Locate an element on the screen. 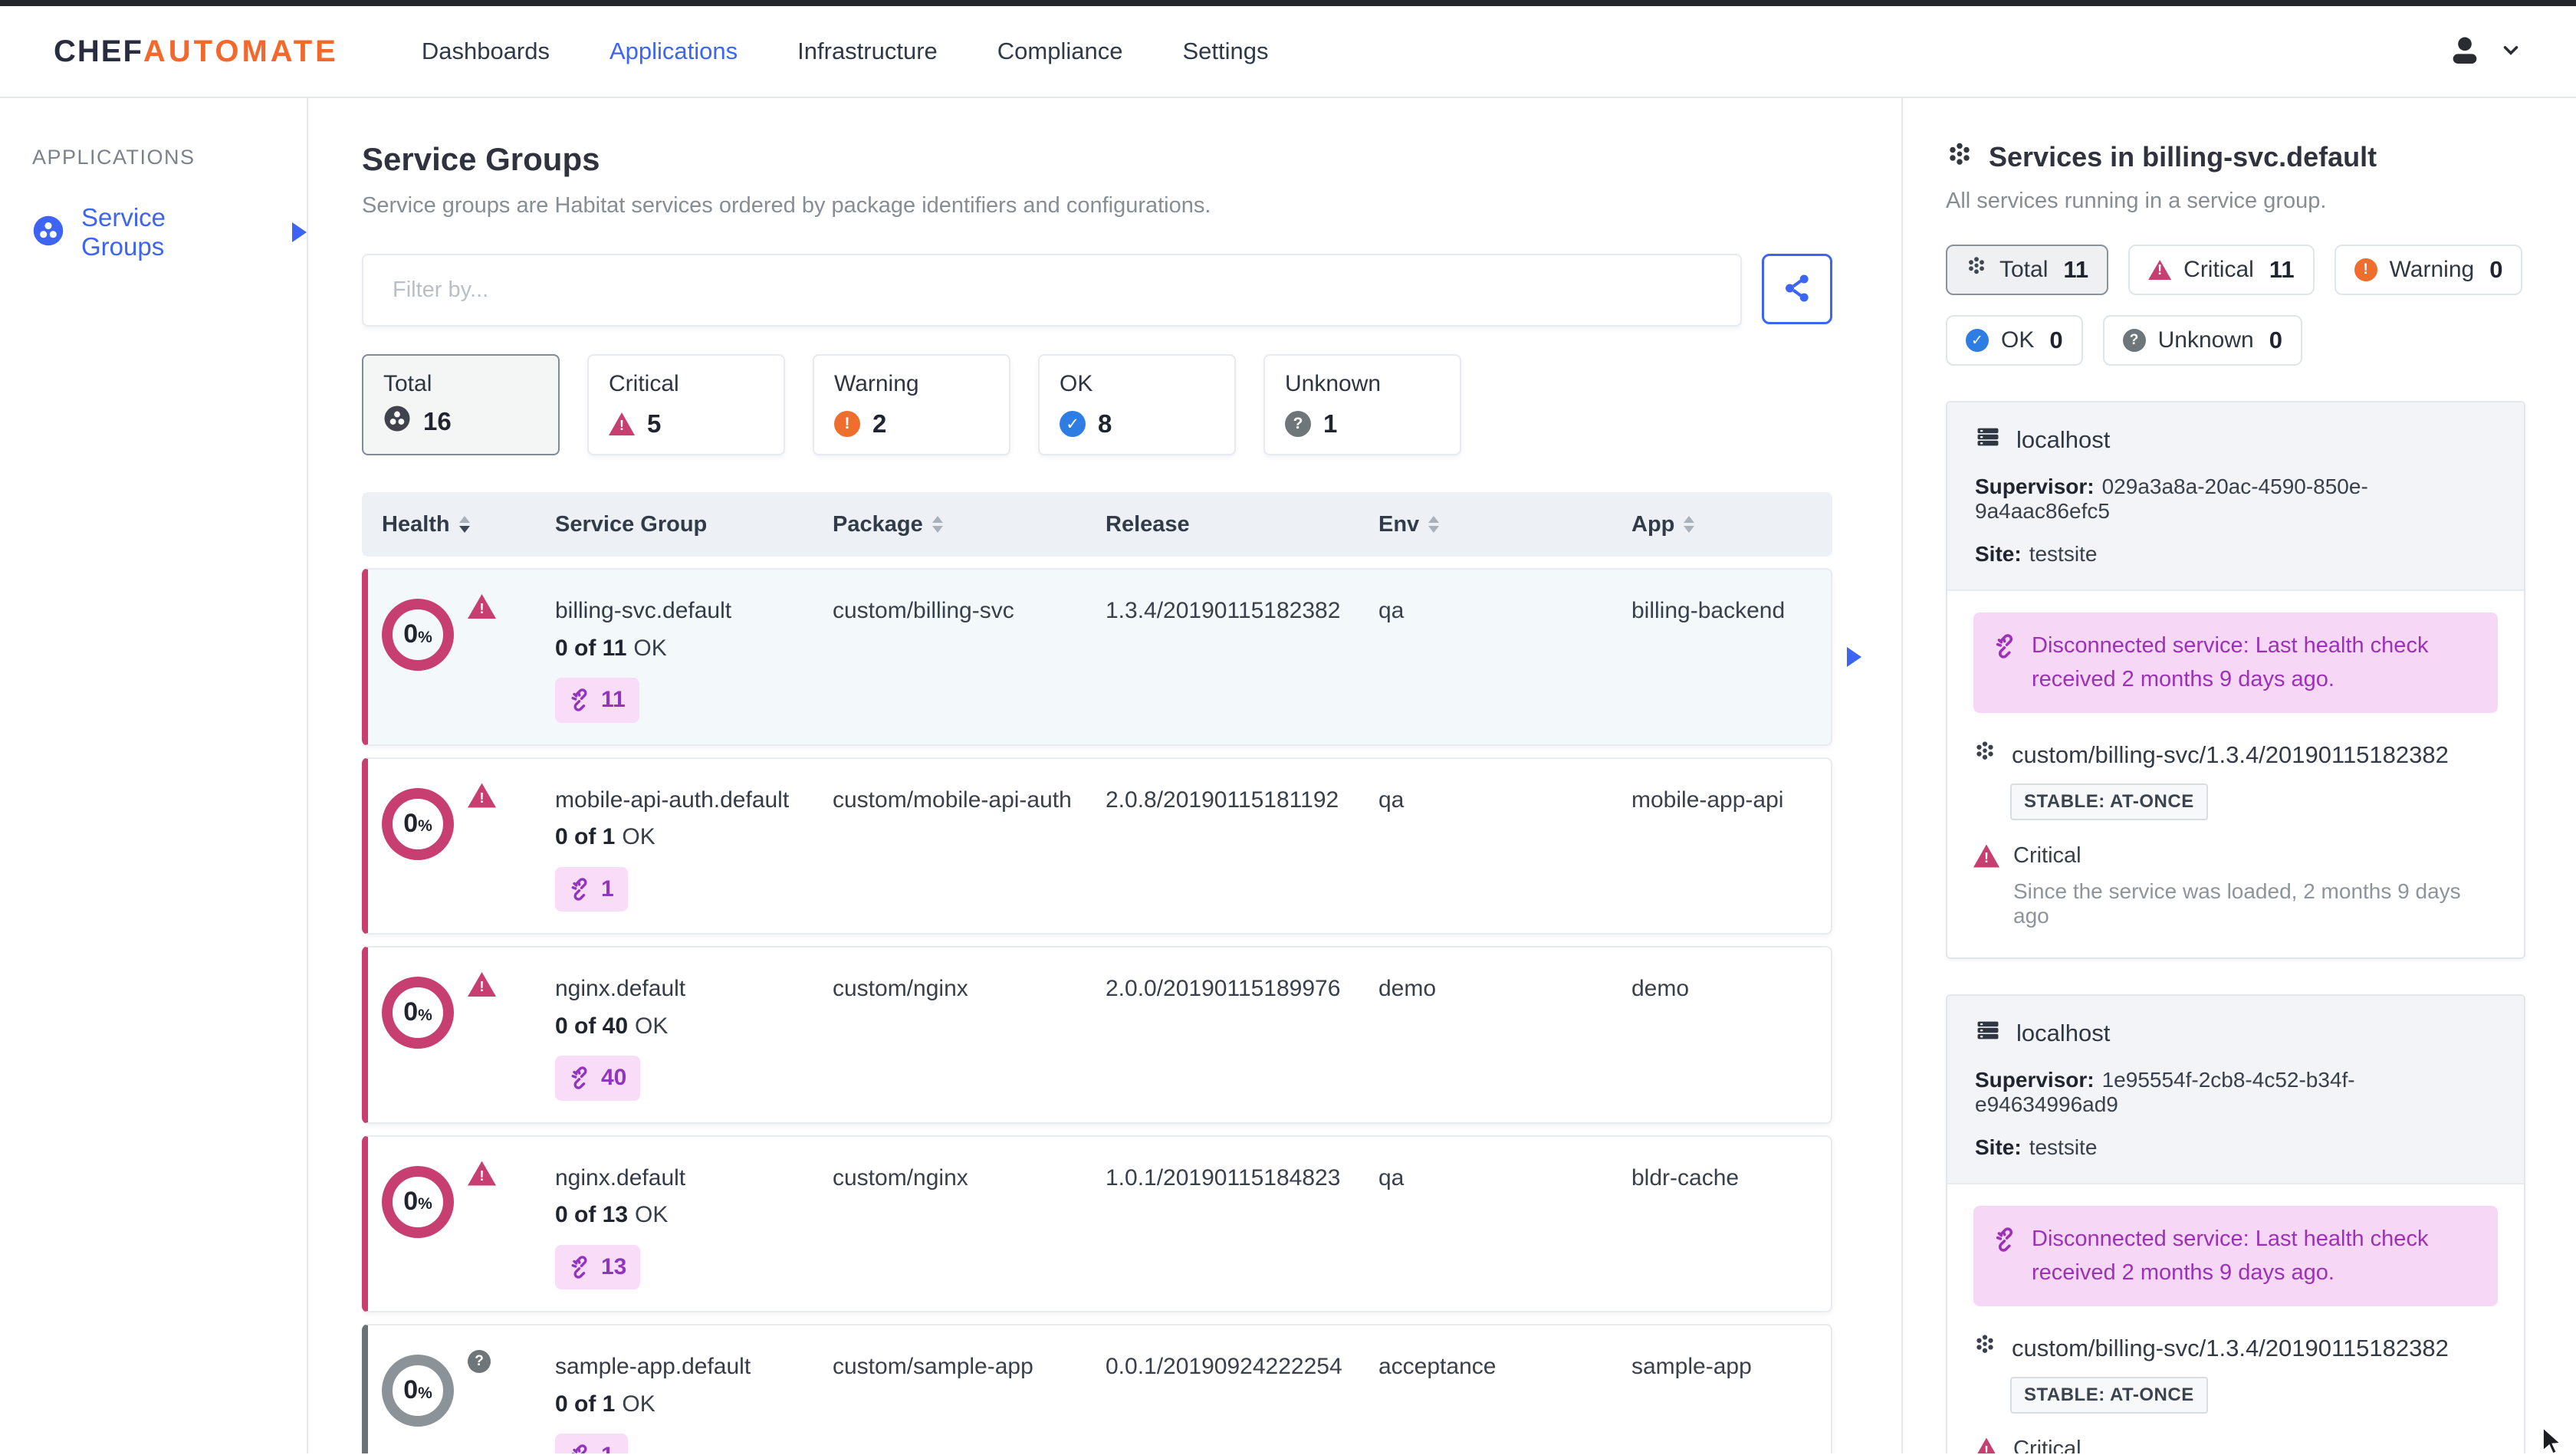 The image size is (2576, 1455). package-cell: custom/nginx is located at coordinates (900, 1177).